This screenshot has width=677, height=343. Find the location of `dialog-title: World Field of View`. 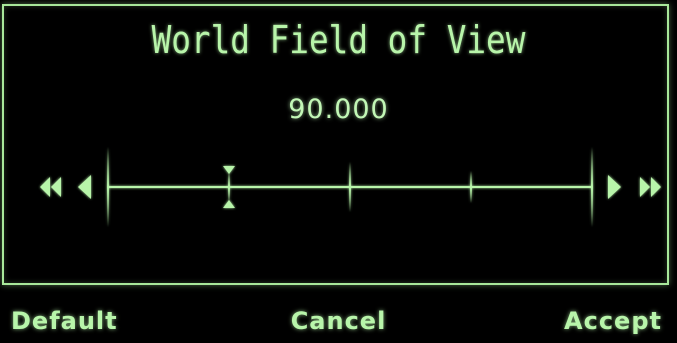

dialog-title: World Field of View is located at coordinates (338, 40).